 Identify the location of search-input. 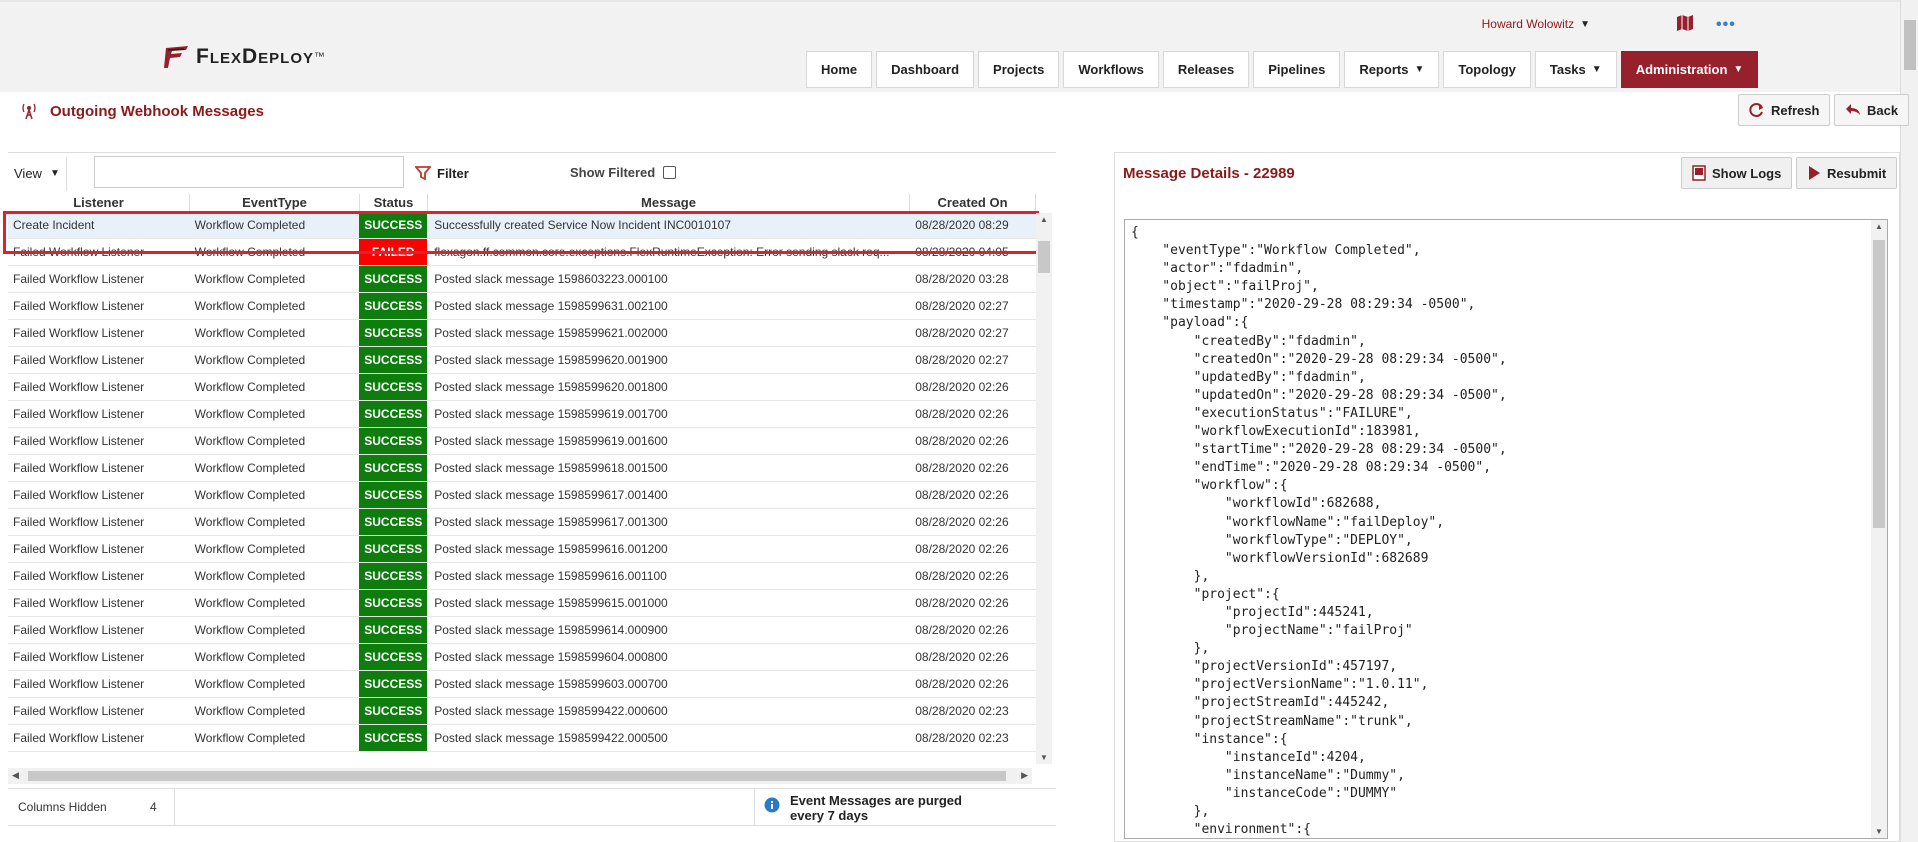
(249, 172).